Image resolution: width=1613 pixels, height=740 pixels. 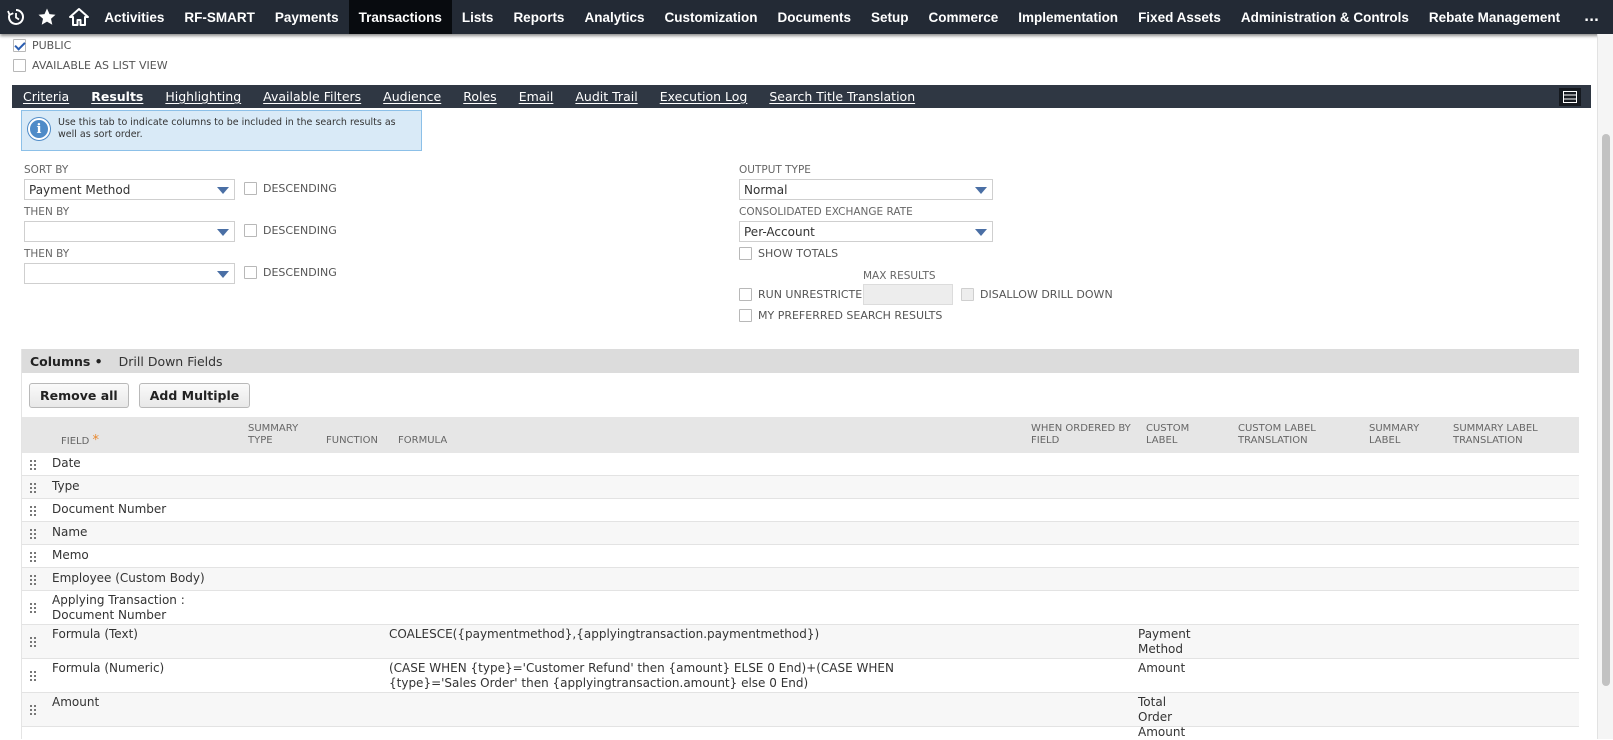 I want to click on table-row: Amount Total Order Amount, so click(x=800, y=716).